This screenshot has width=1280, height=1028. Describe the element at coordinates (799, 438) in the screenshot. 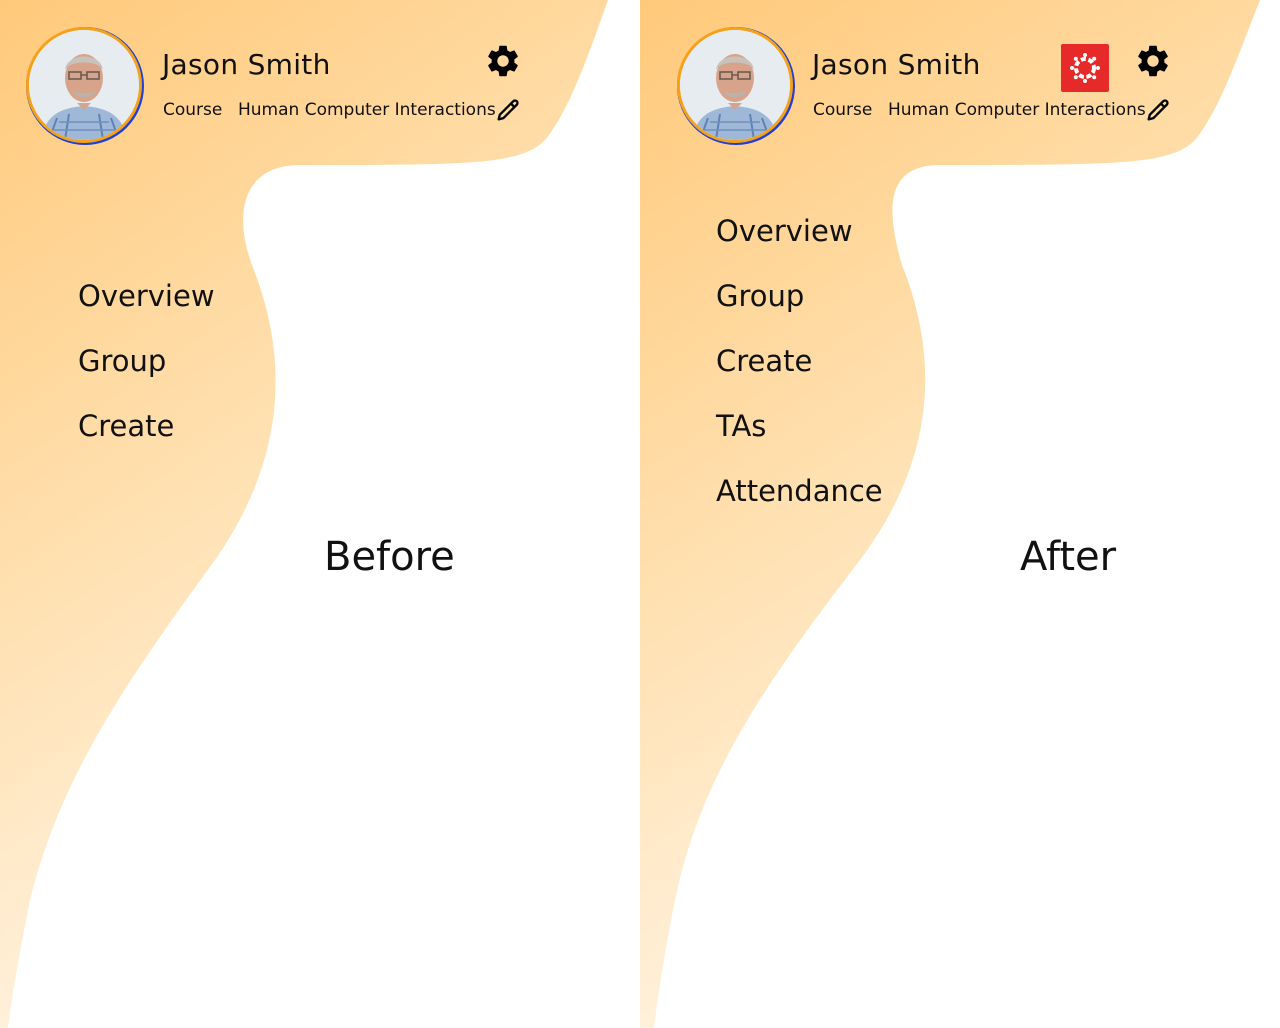

I see `nav-item-tas: TAs` at that location.